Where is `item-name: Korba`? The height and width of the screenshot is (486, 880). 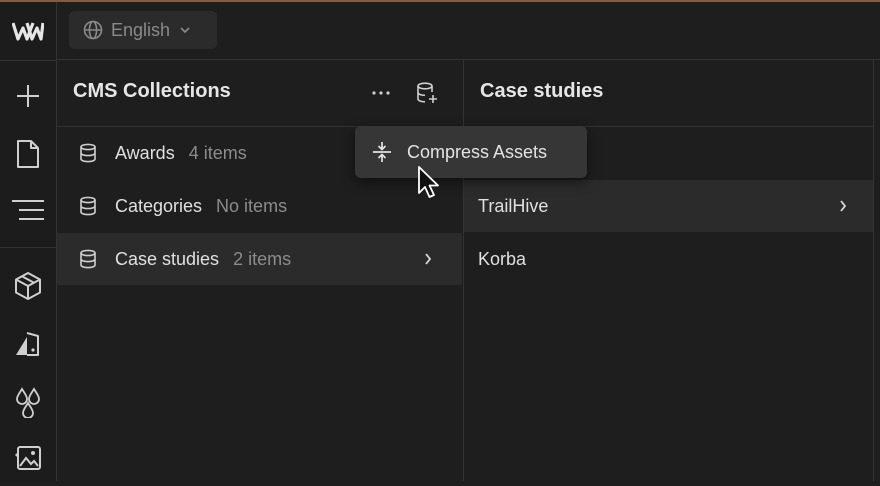 item-name: Korba is located at coordinates (502, 258).